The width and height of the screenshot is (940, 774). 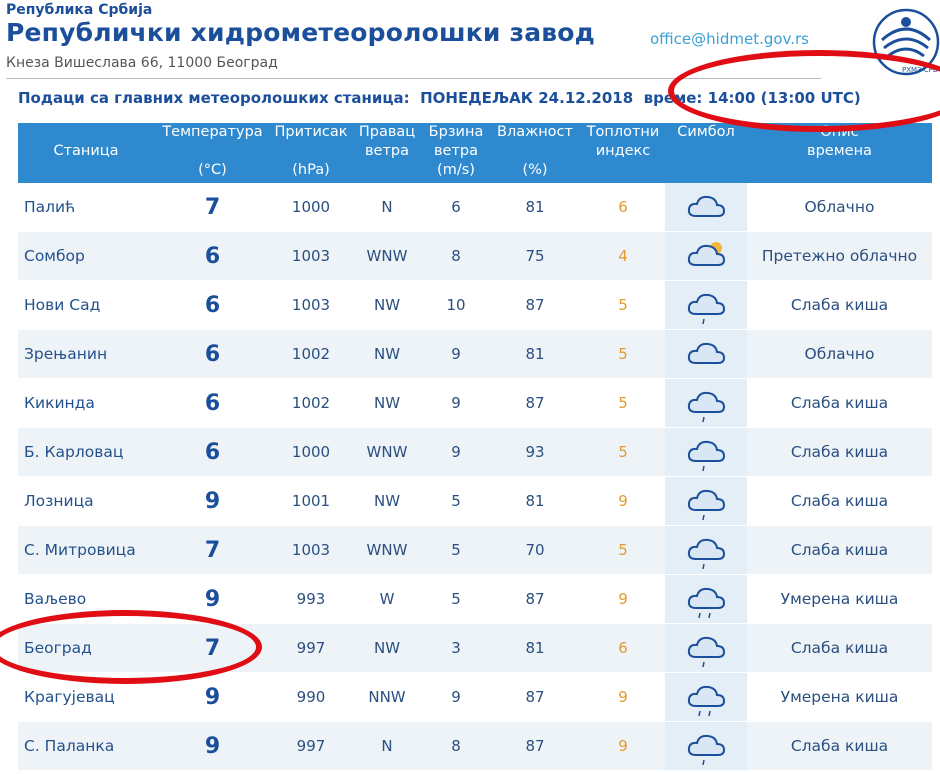 What do you see at coordinates (212, 153) in the screenshot?
I see `col-temperature: Температура (°C)` at bounding box center [212, 153].